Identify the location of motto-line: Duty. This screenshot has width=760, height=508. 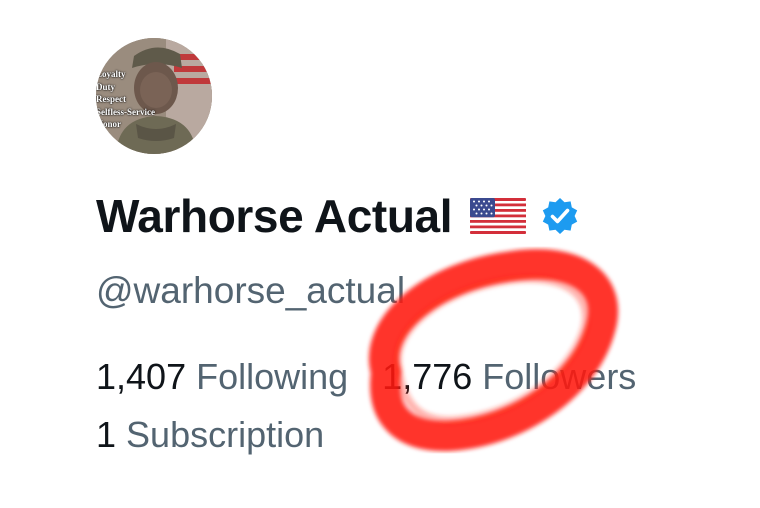
(106, 86).